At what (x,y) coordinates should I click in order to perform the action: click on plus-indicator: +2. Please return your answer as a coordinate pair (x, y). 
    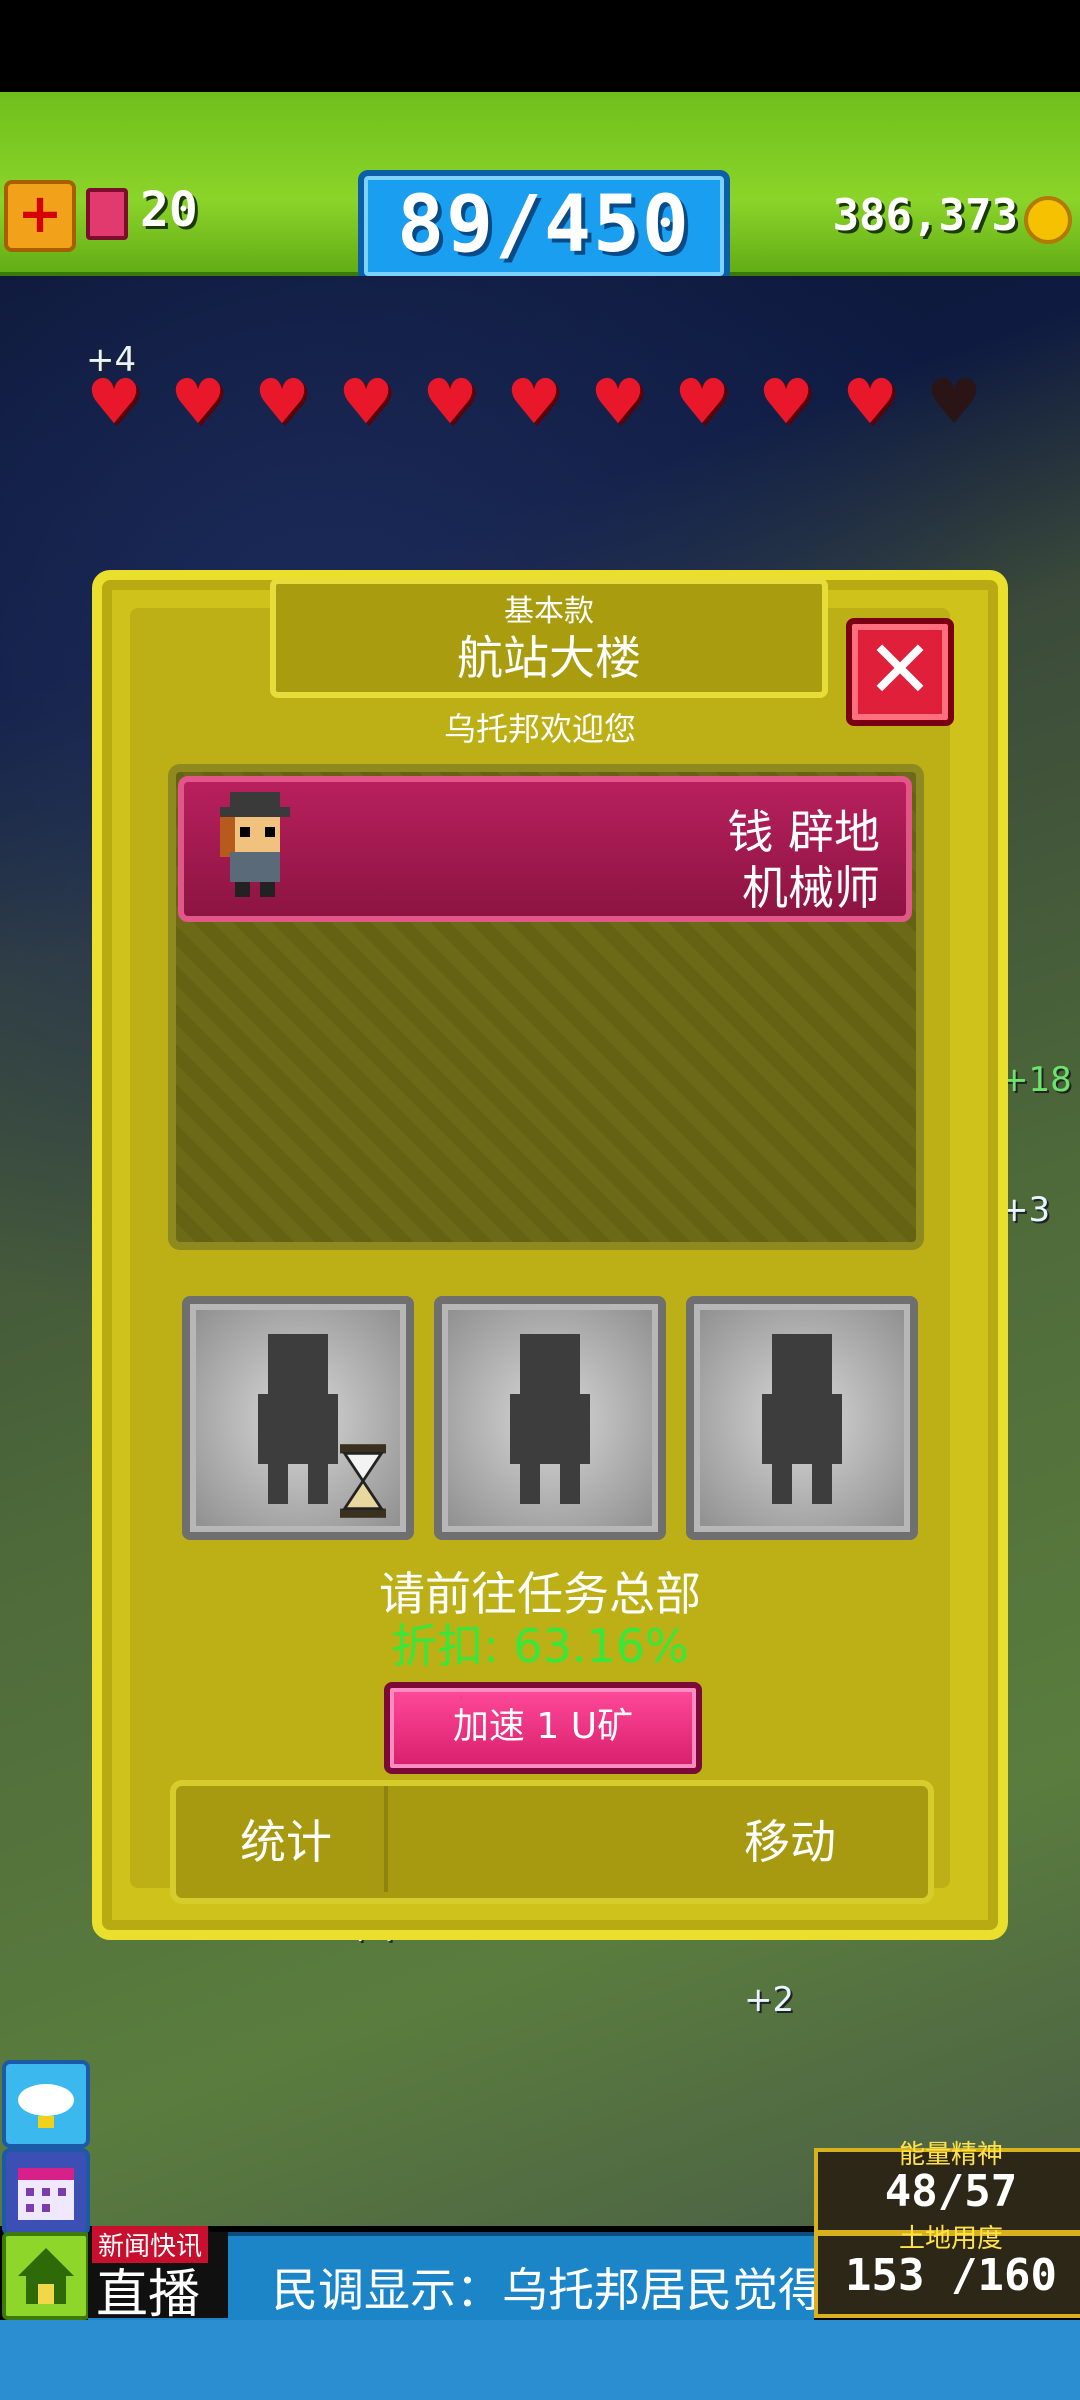
    Looking at the image, I should click on (769, 2000).